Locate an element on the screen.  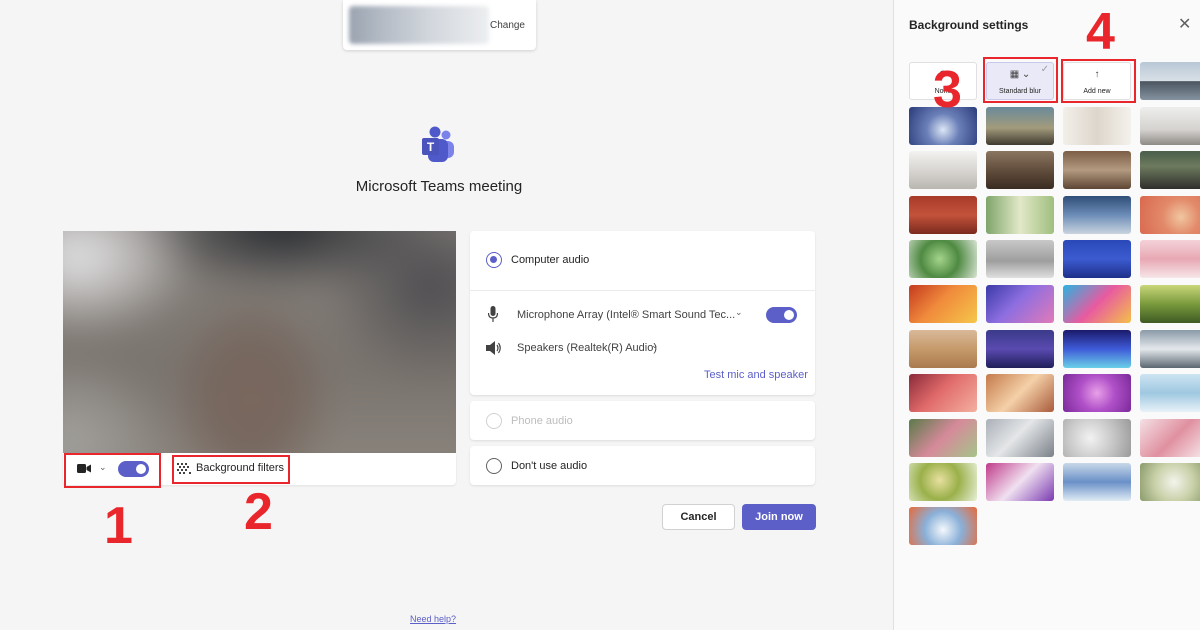
no-audio-label: Don't use audio is located at coordinates (549, 466).